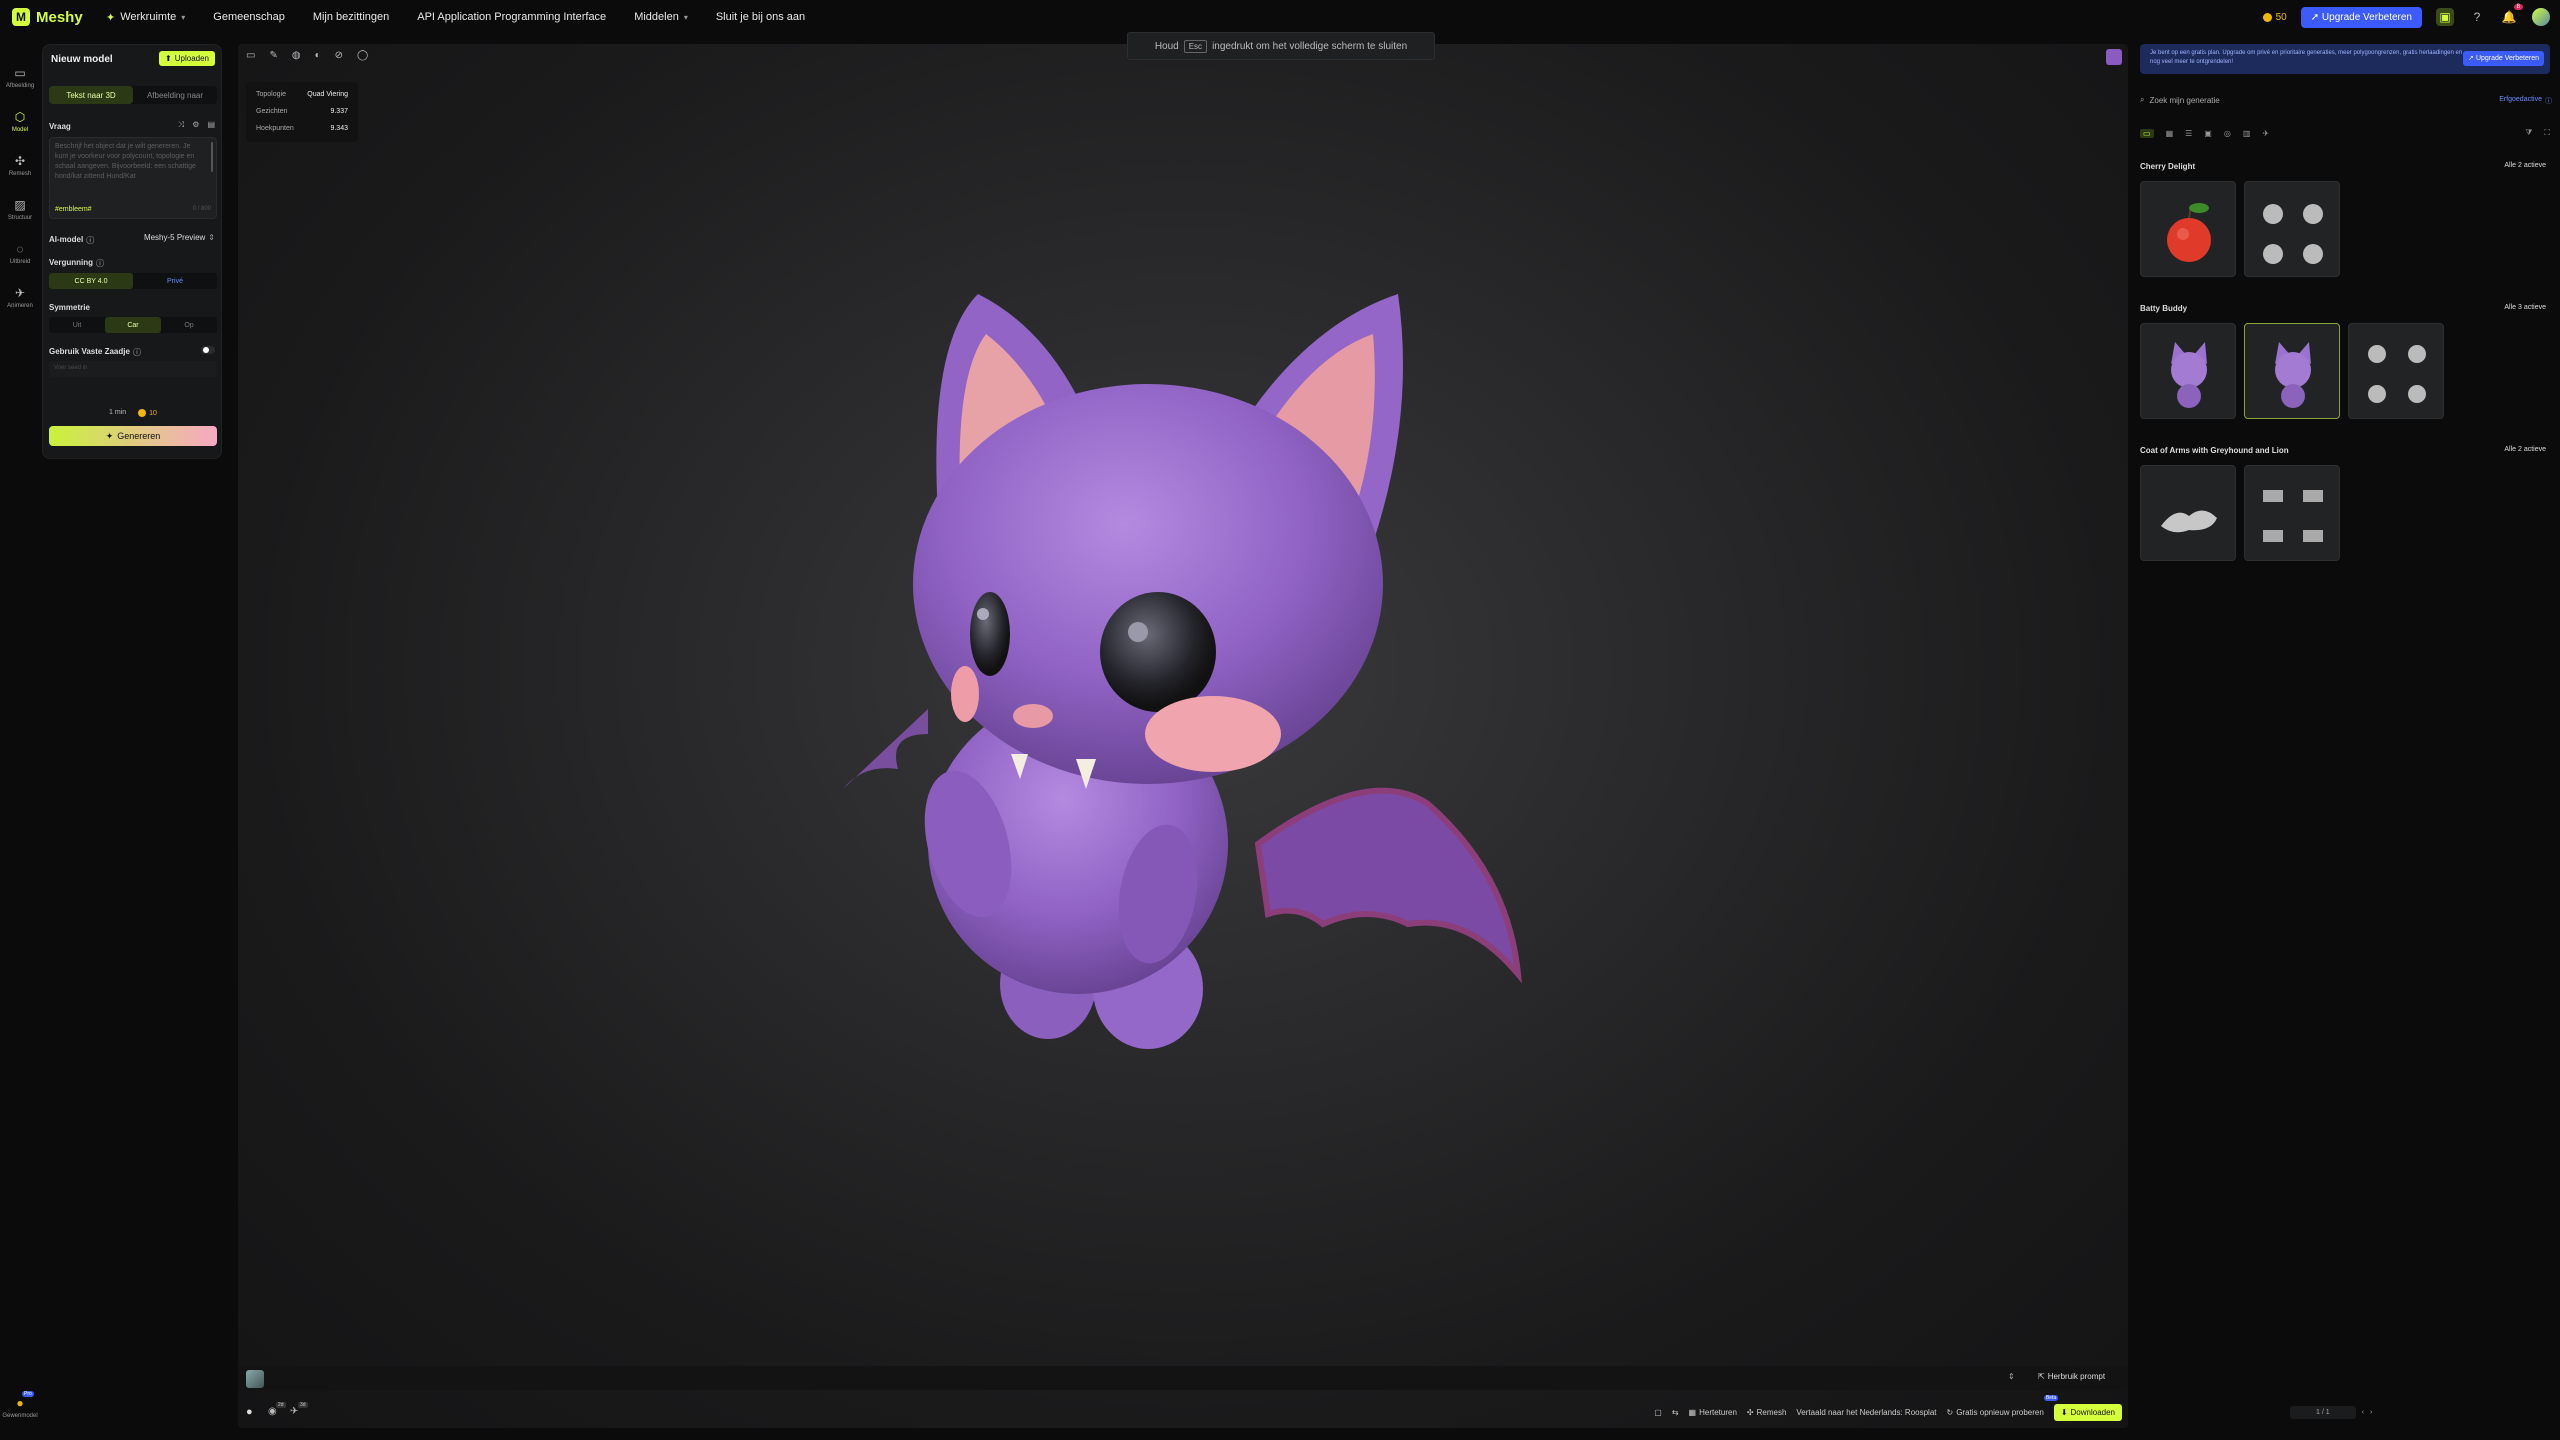 This screenshot has height=1440, width=2560. What do you see at coordinates (249, 1412) in the screenshot?
I see `play-icon: ●` at bounding box center [249, 1412].